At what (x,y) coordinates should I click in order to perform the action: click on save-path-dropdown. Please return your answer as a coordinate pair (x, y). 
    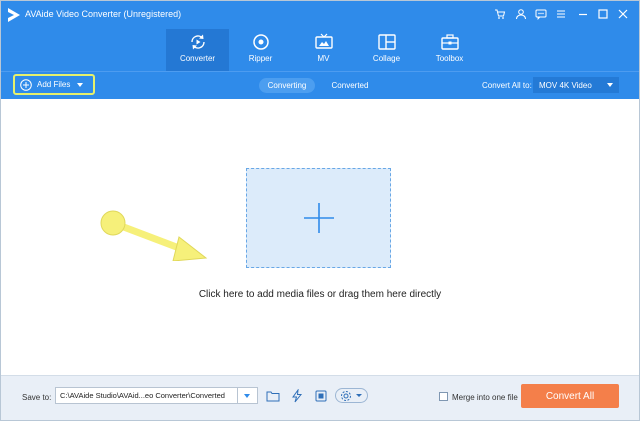
    Looking at the image, I should click on (248, 395).